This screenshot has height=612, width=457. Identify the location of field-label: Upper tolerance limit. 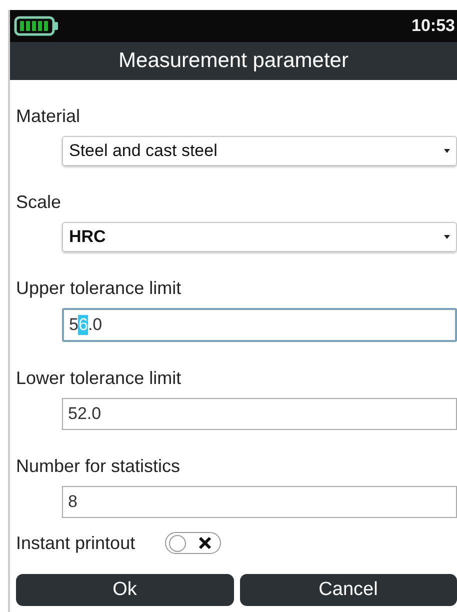
(99, 288).